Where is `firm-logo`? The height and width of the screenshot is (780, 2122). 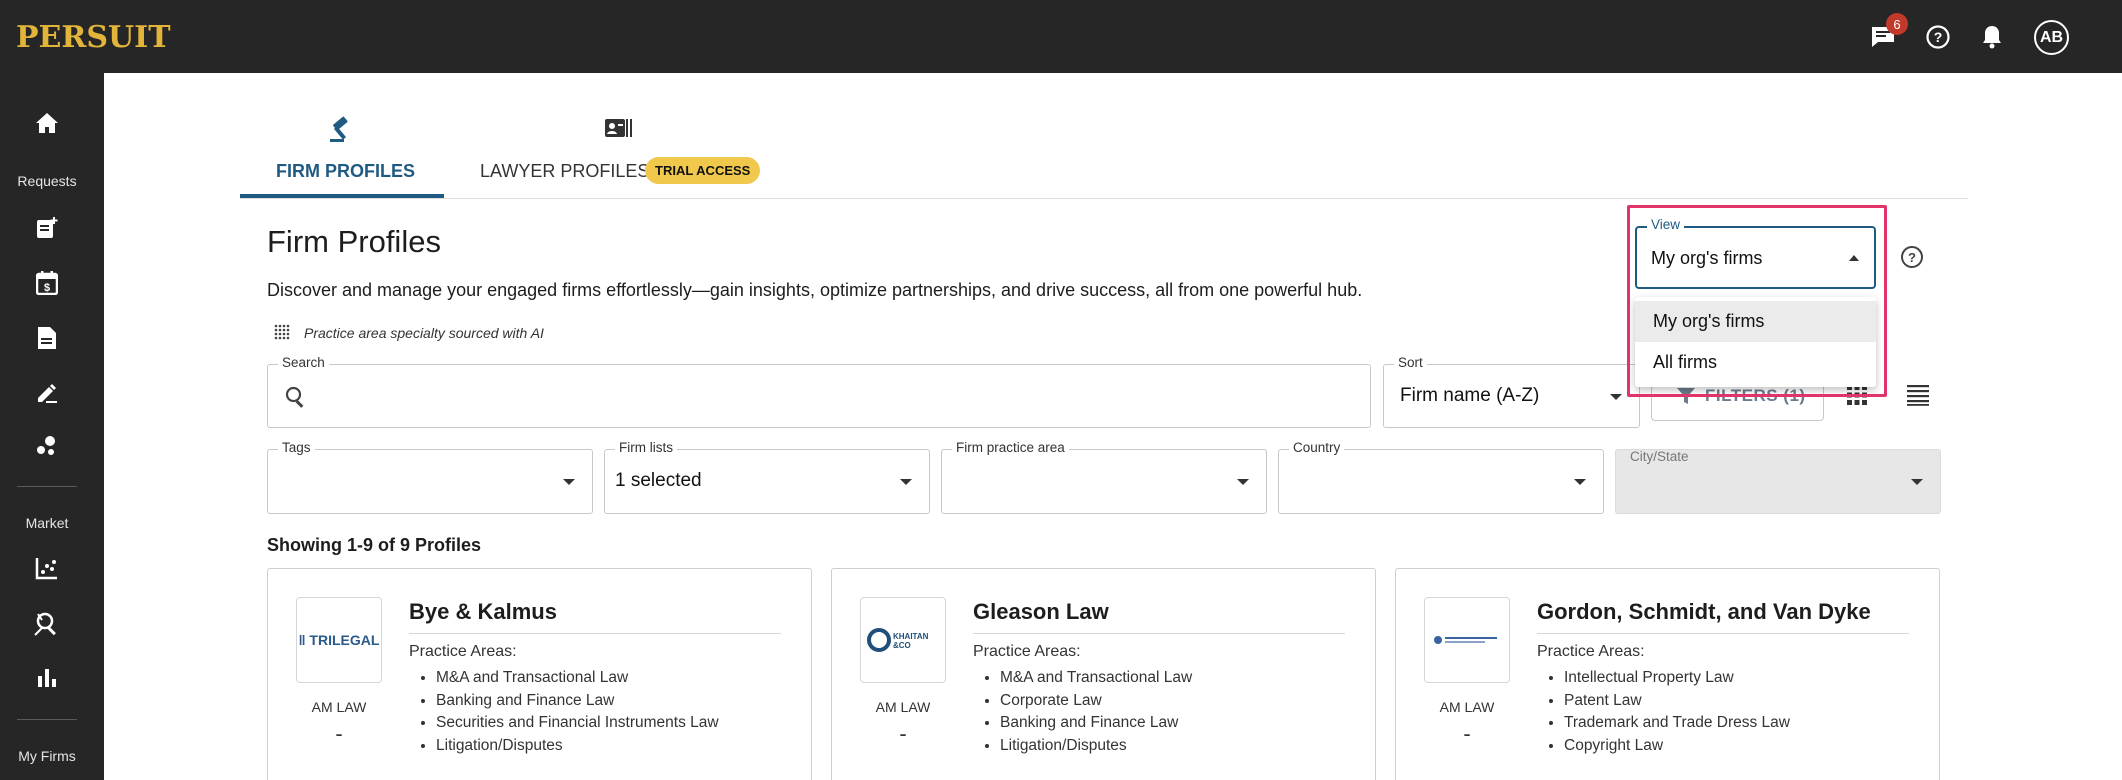 firm-logo is located at coordinates (1467, 640).